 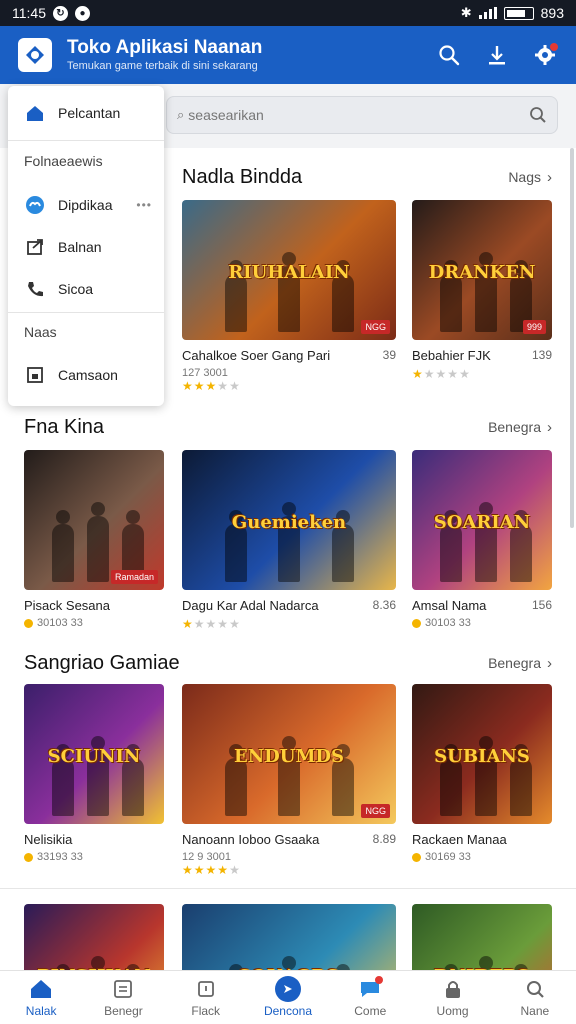 What do you see at coordinates (289, 520) in the screenshot?
I see `game-thumbnail: Guemieken` at bounding box center [289, 520].